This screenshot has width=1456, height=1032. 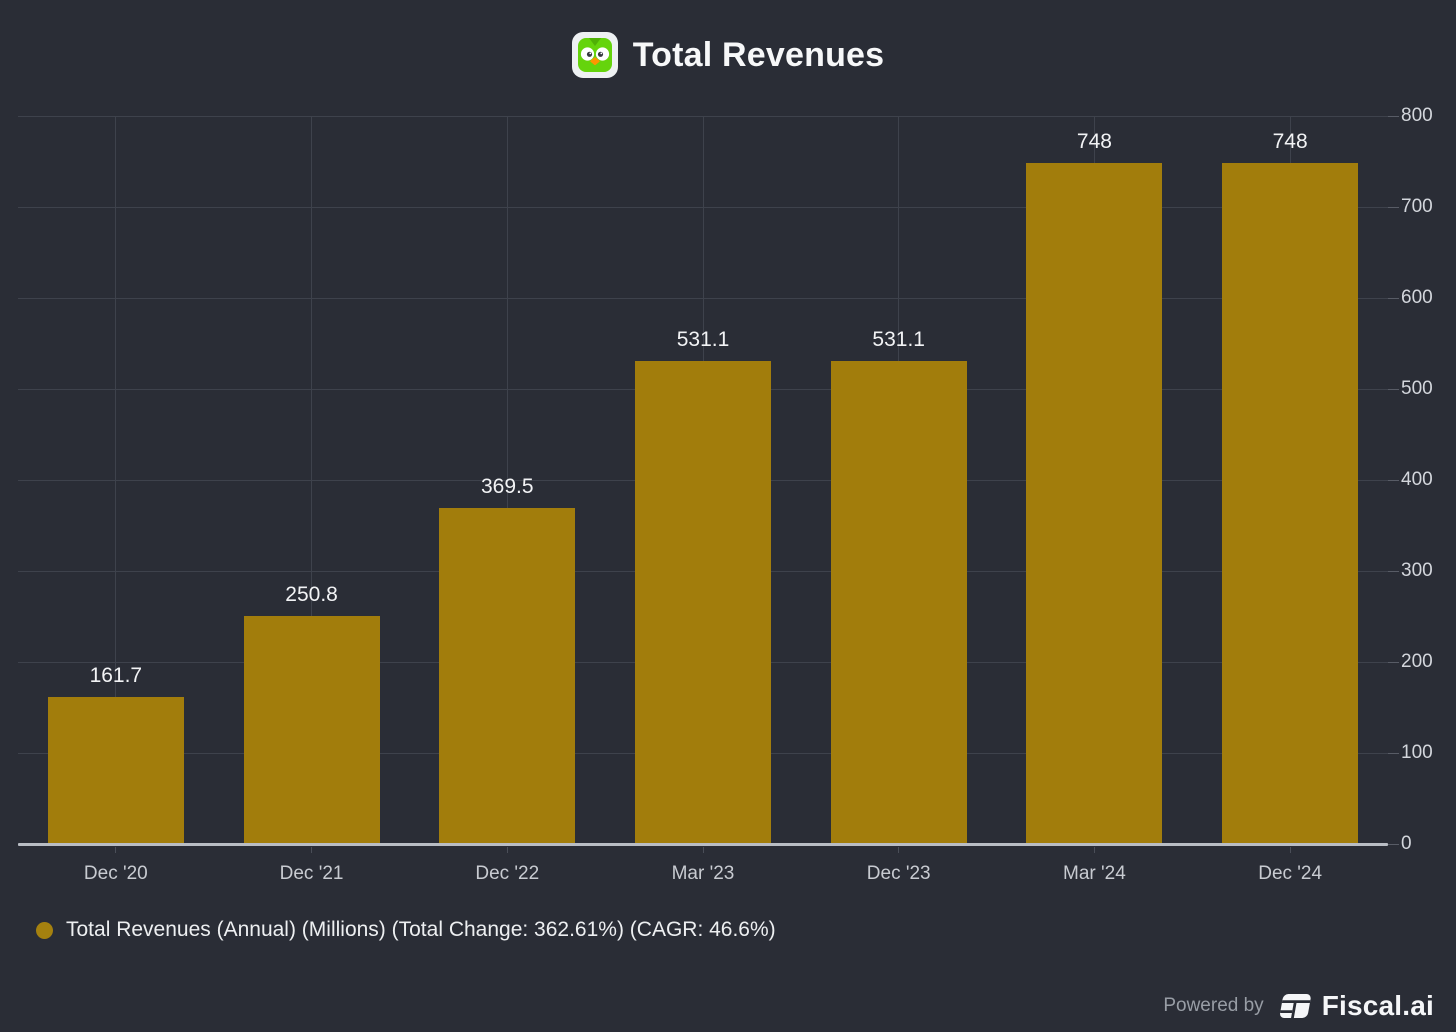 What do you see at coordinates (311, 594) in the screenshot?
I see `bar-value-label: 250.8` at bounding box center [311, 594].